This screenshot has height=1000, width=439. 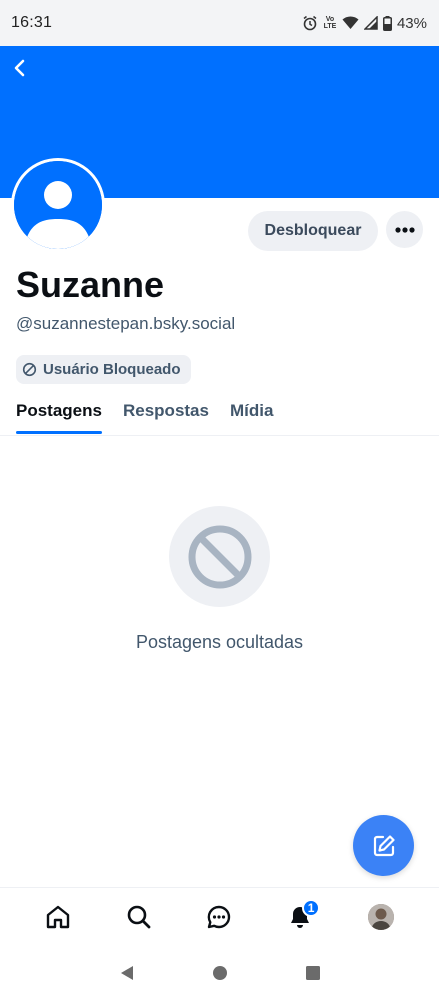 I want to click on home-icon, so click(x=58, y=916).